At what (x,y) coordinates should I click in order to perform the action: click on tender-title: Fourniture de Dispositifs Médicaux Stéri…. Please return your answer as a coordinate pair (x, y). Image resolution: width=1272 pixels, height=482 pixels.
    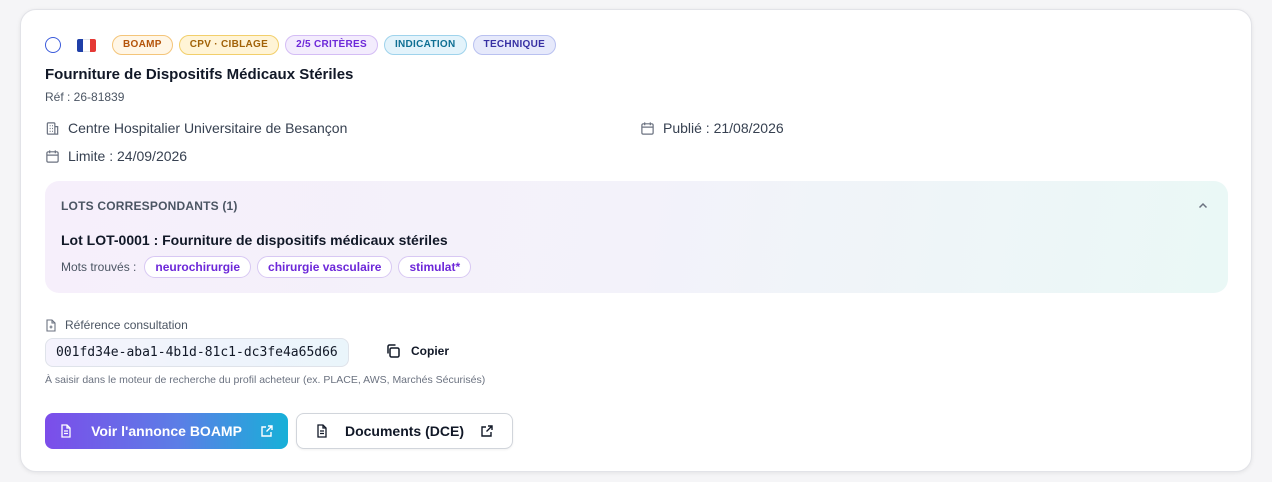
    Looking at the image, I should click on (199, 74).